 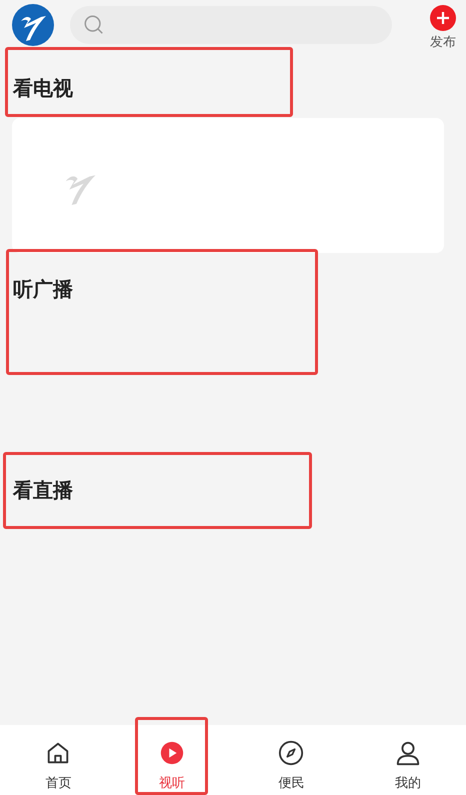 What do you see at coordinates (58, 756) in the screenshot?
I see `tab-item: 首页` at bounding box center [58, 756].